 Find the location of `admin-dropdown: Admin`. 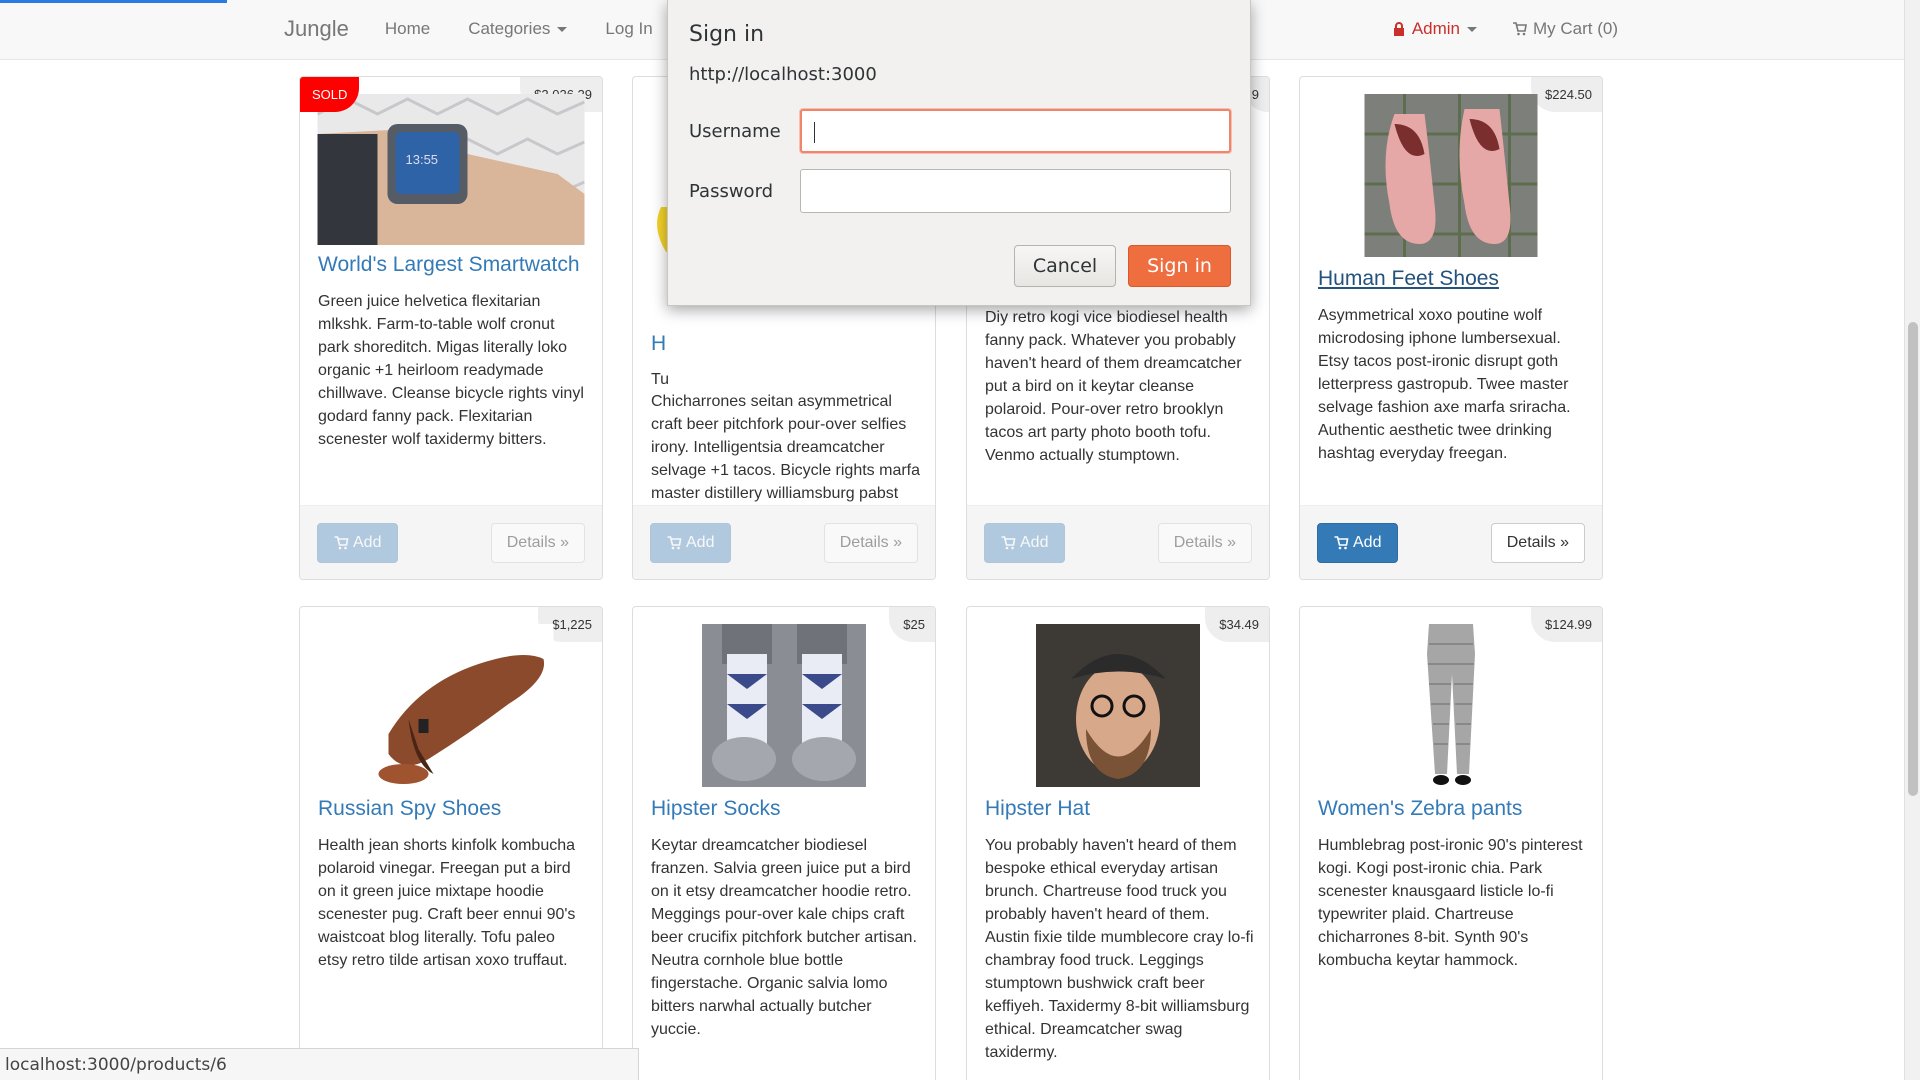

admin-dropdown: Admin is located at coordinates (1434, 29).